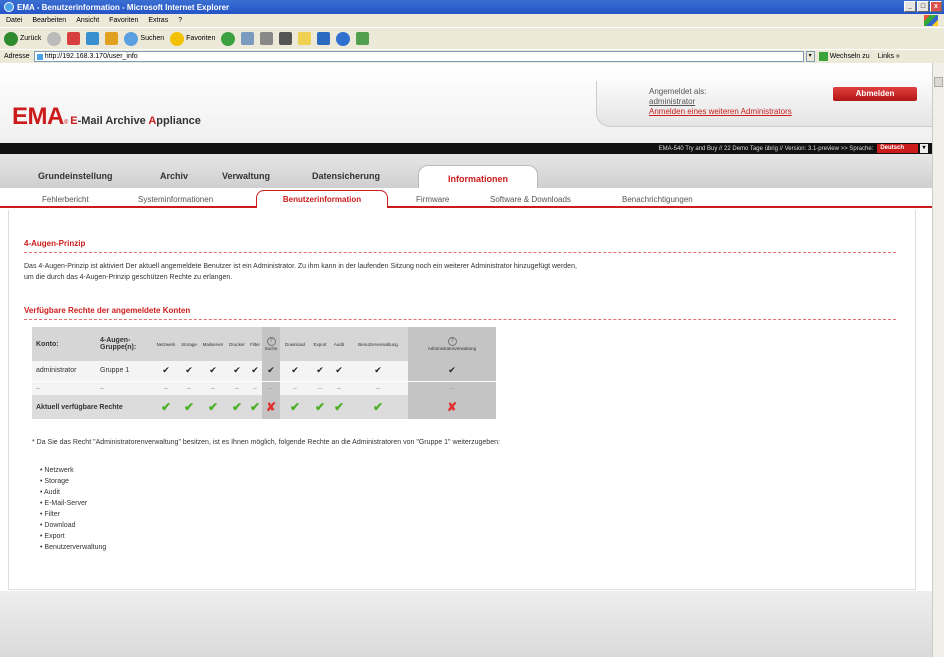 This screenshot has height=657, width=944. I want to click on favorites-button: Favoriten, so click(193, 38).